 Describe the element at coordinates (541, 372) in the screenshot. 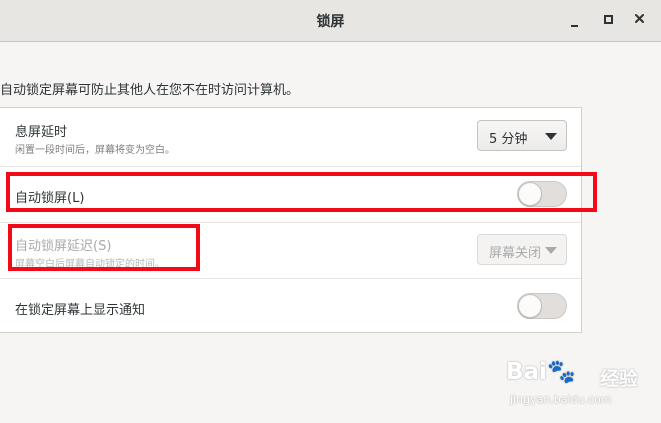

I see `watermark-logo-text: Bai🐾` at that location.